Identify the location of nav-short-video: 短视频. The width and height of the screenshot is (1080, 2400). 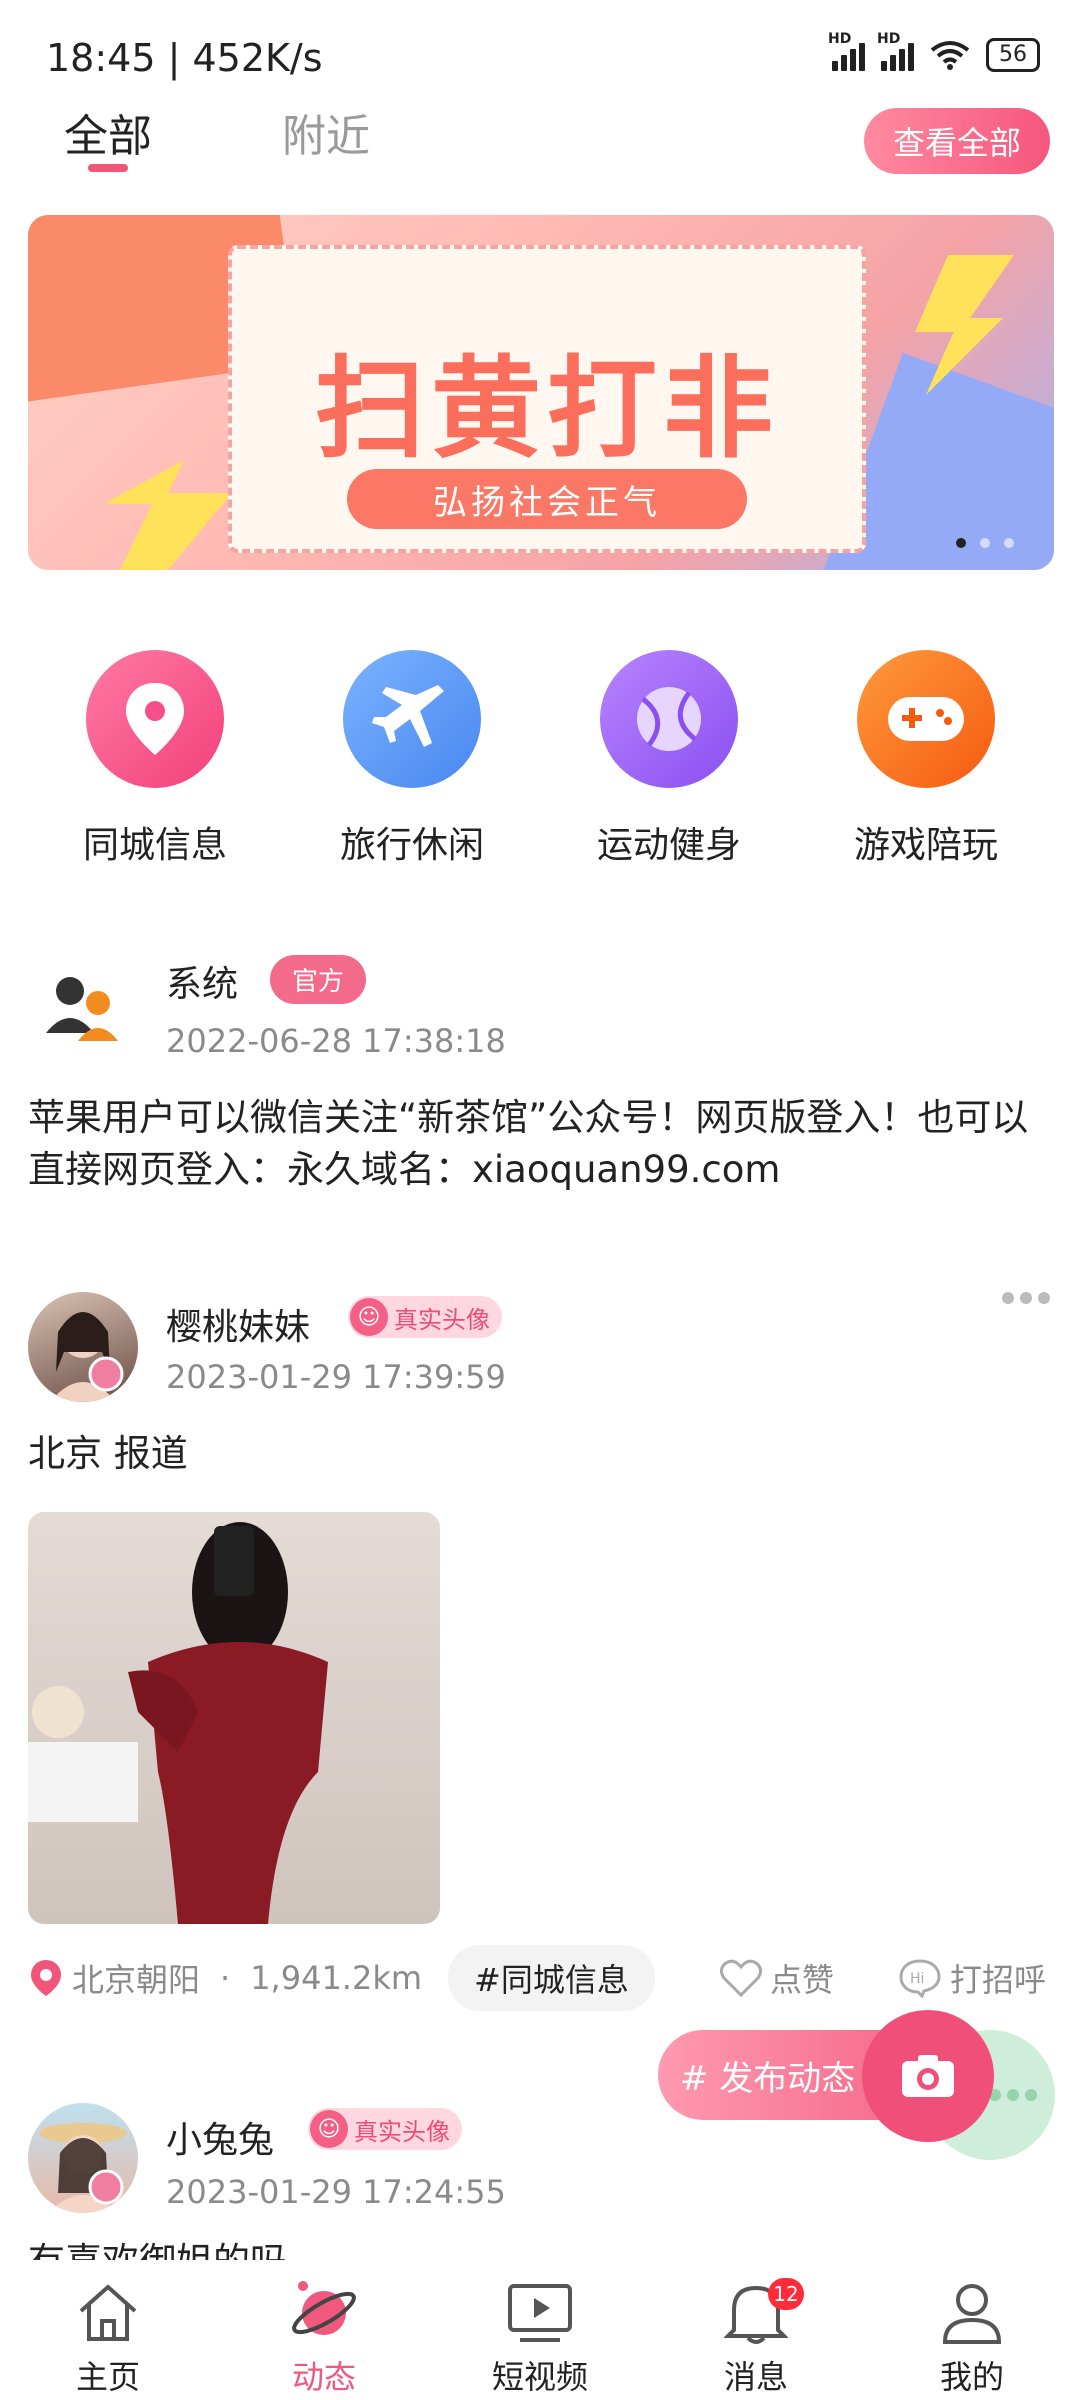
(540, 2330).